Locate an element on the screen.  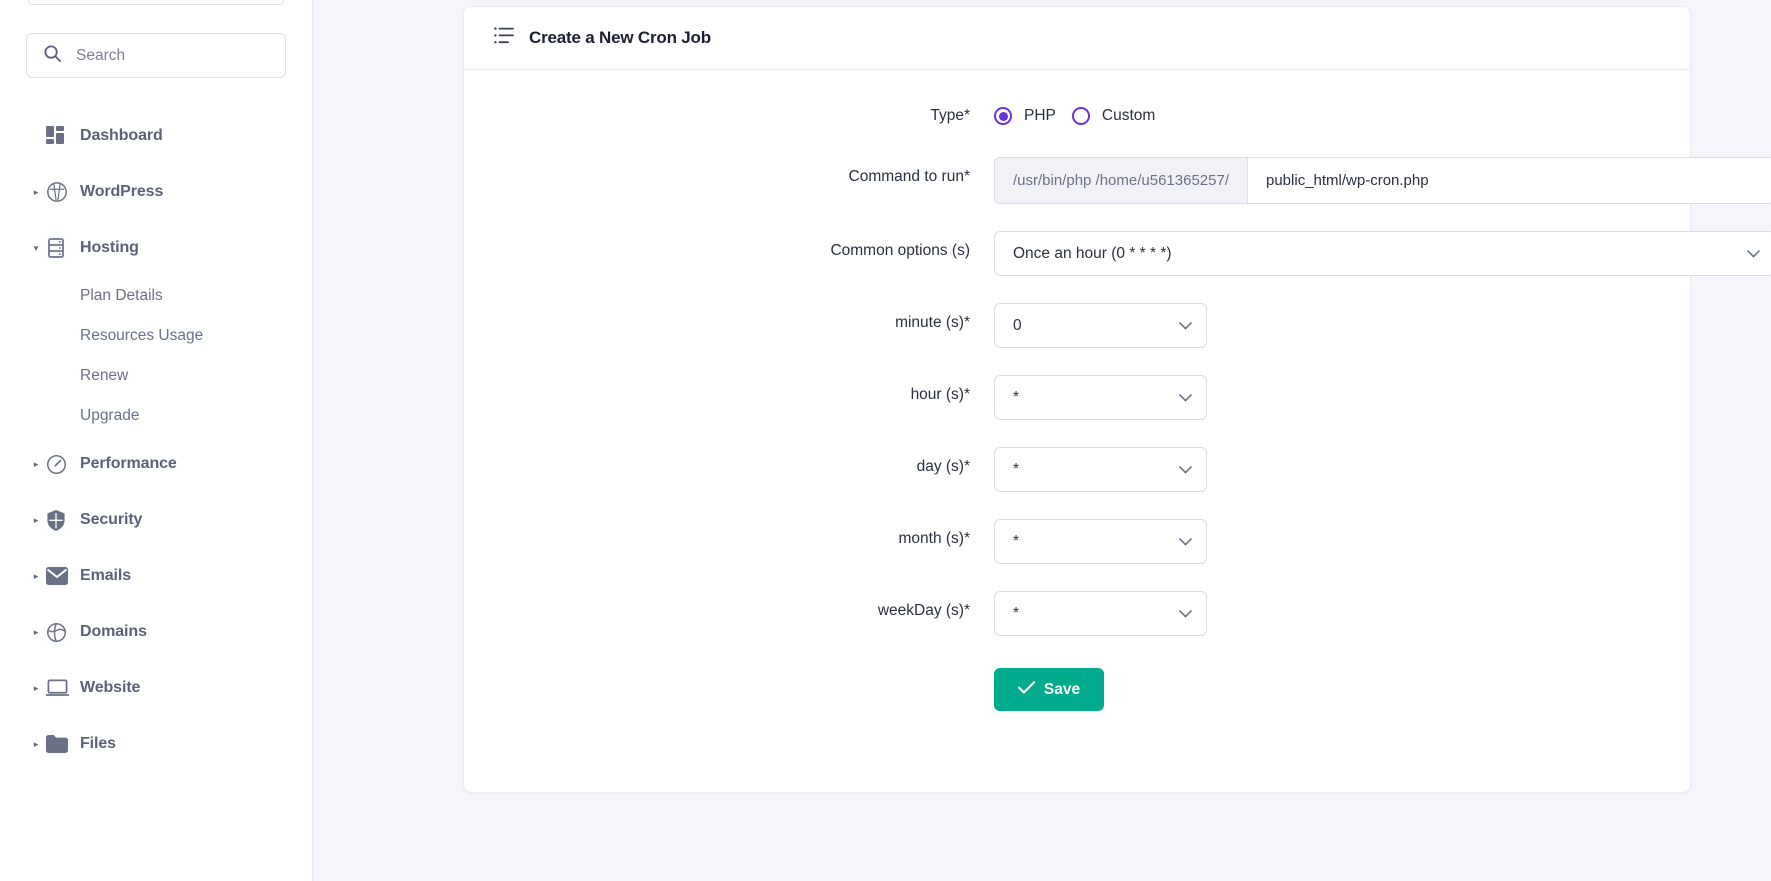
command-input-group: /usr/bin/php /home/u561365257/ is located at coordinates (1382, 180).